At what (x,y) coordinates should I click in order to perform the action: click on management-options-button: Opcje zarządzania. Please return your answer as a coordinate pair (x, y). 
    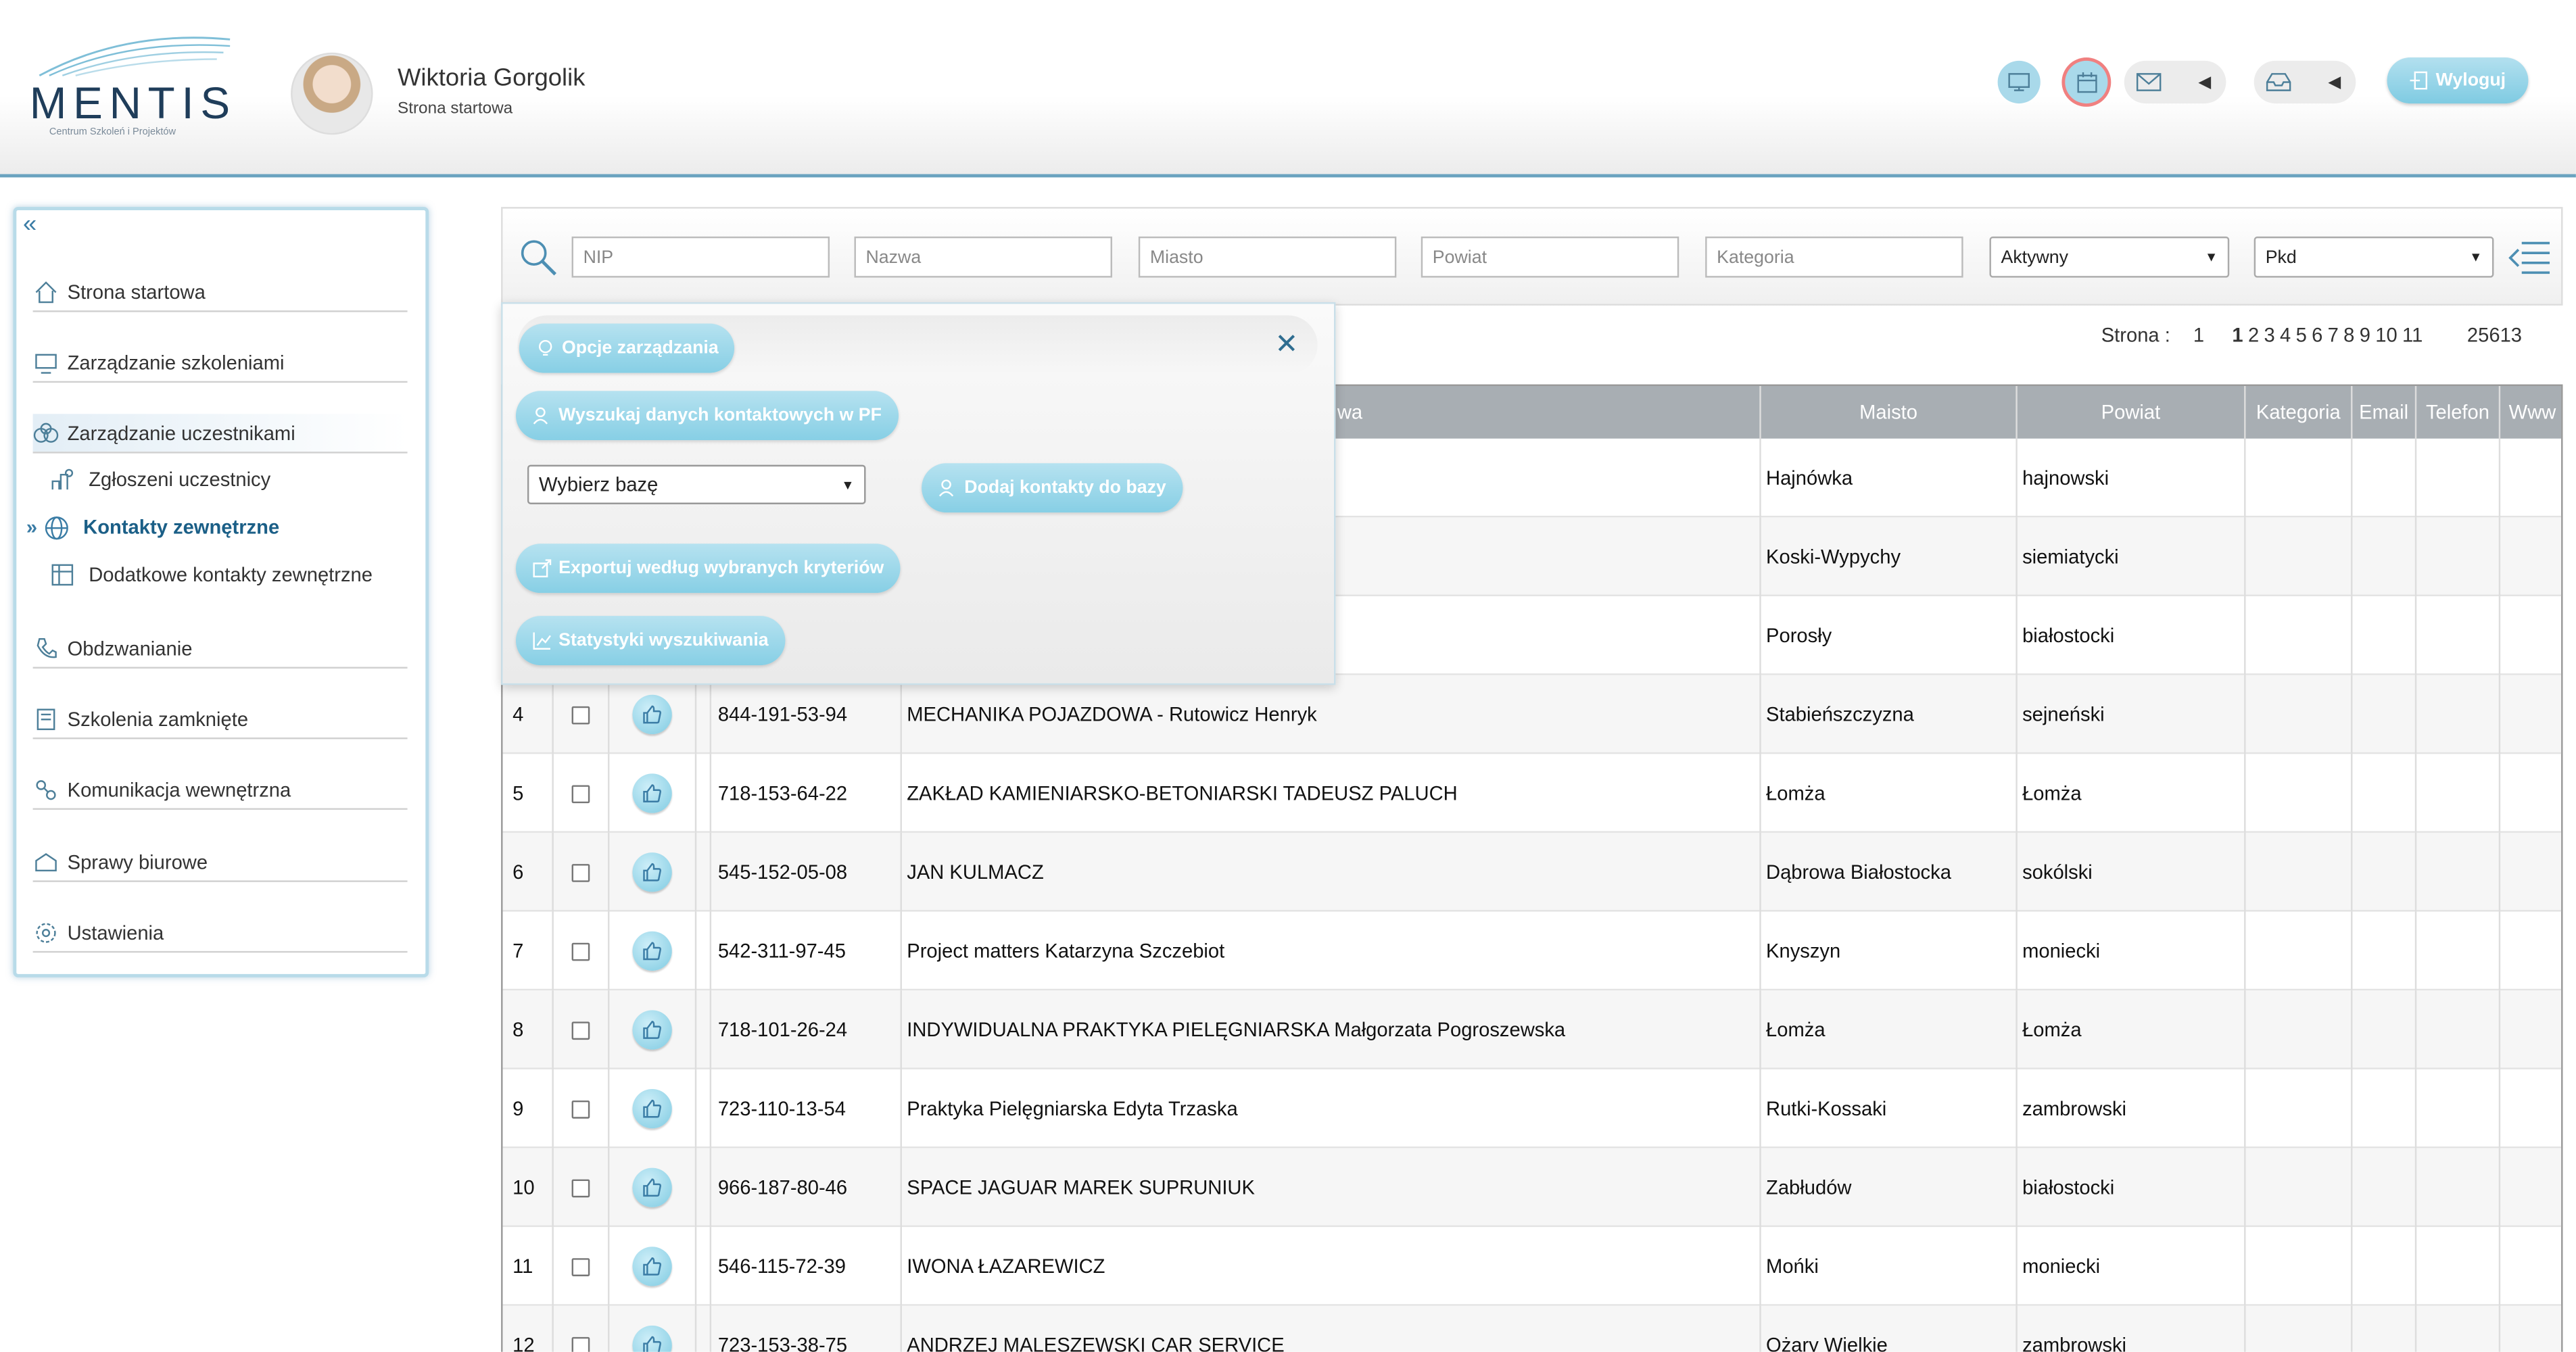
    Looking at the image, I should click on (627, 348).